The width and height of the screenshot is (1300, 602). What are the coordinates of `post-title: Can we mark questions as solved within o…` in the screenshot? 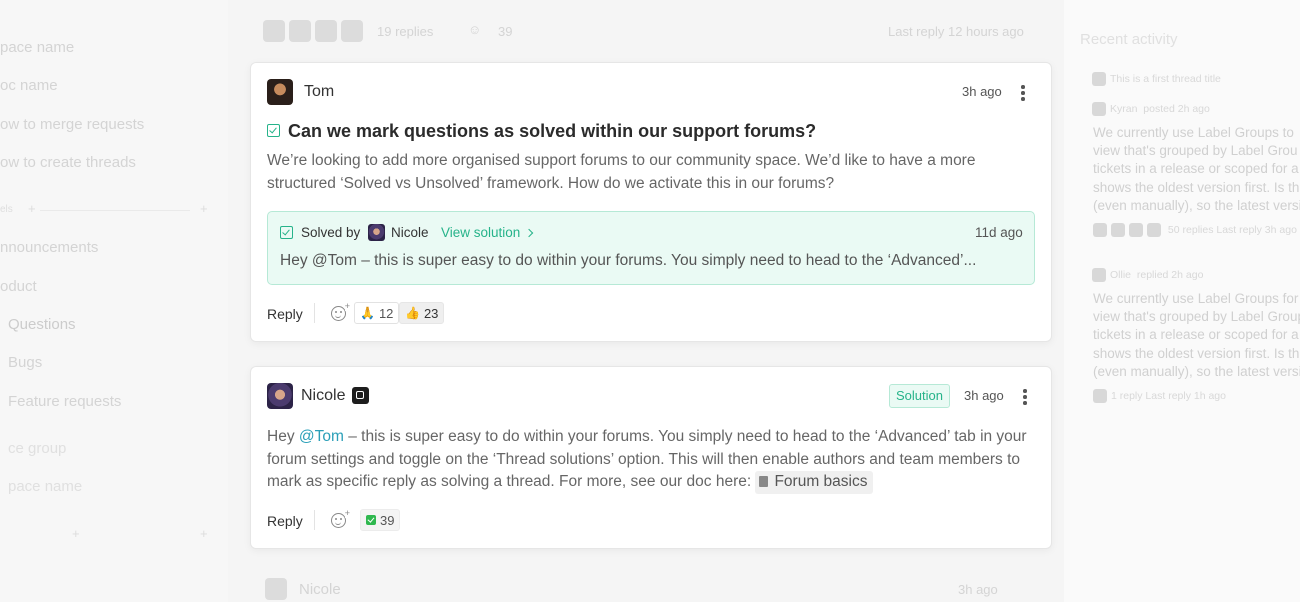 It's located at (552, 131).